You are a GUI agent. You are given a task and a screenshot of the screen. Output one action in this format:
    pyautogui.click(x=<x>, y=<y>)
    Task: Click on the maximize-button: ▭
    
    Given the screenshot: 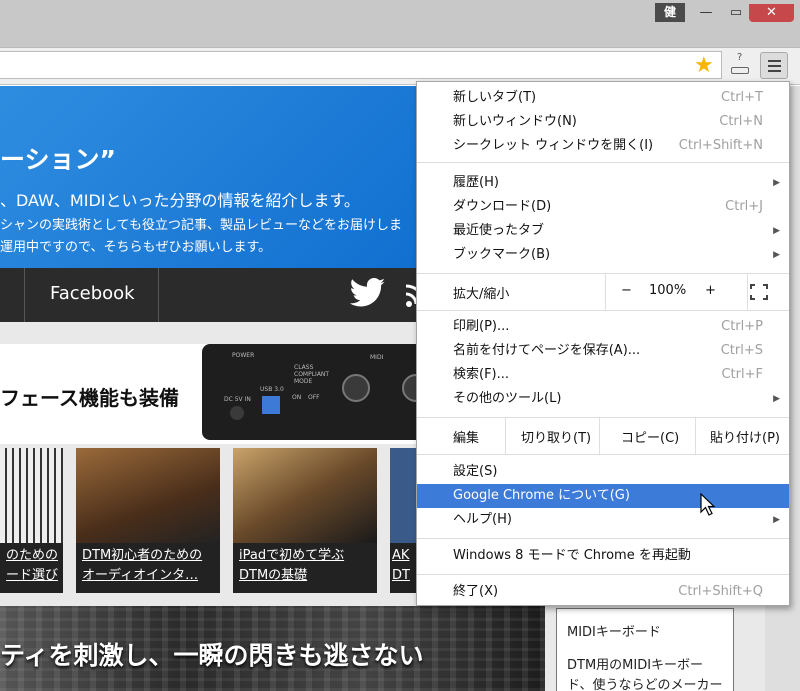 What is the action you would take?
    pyautogui.click(x=736, y=13)
    